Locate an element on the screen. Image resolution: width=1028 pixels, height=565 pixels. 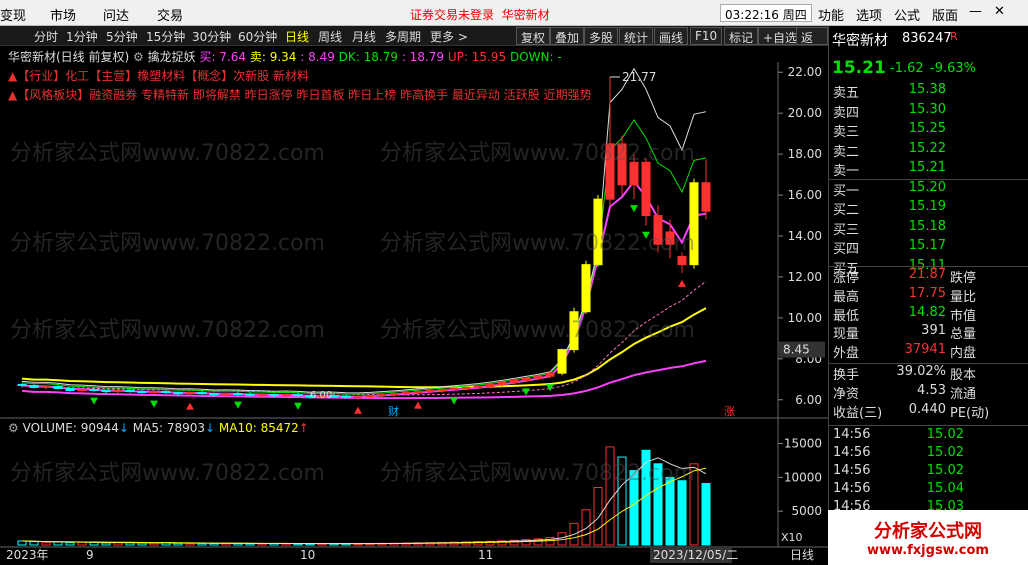
indicator-name: 擒龙捉妖 is located at coordinates (172, 57).